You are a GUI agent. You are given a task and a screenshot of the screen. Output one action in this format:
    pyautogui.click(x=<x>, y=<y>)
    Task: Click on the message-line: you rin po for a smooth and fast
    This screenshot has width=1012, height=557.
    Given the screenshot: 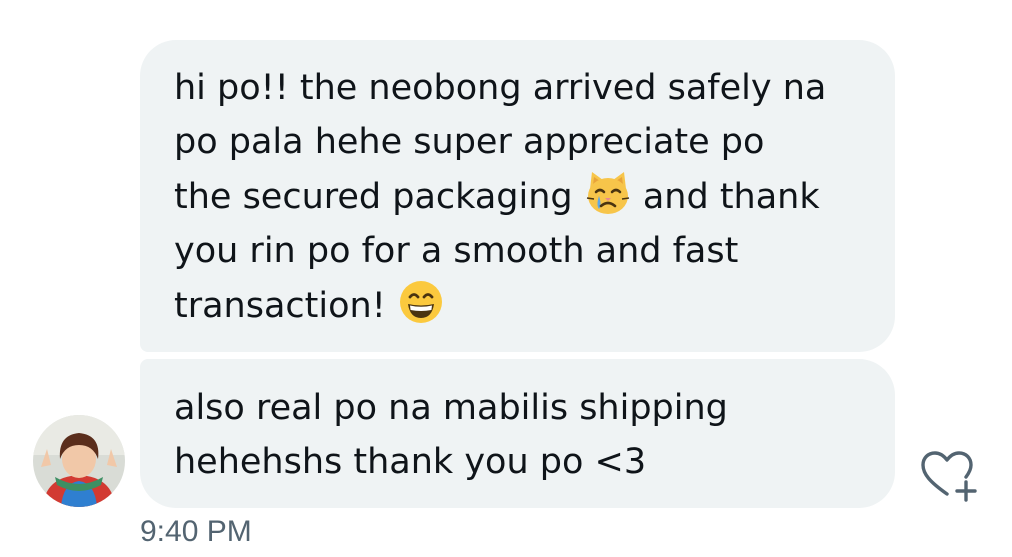 What is the action you would take?
    pyautogui.click(x=456, y=251)
    